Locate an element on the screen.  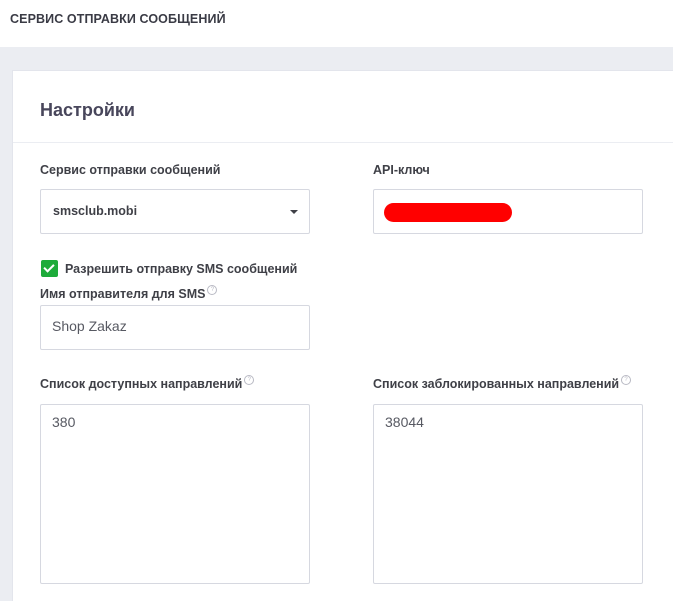
card-header: Настройки is located at coordinates (343, 107).